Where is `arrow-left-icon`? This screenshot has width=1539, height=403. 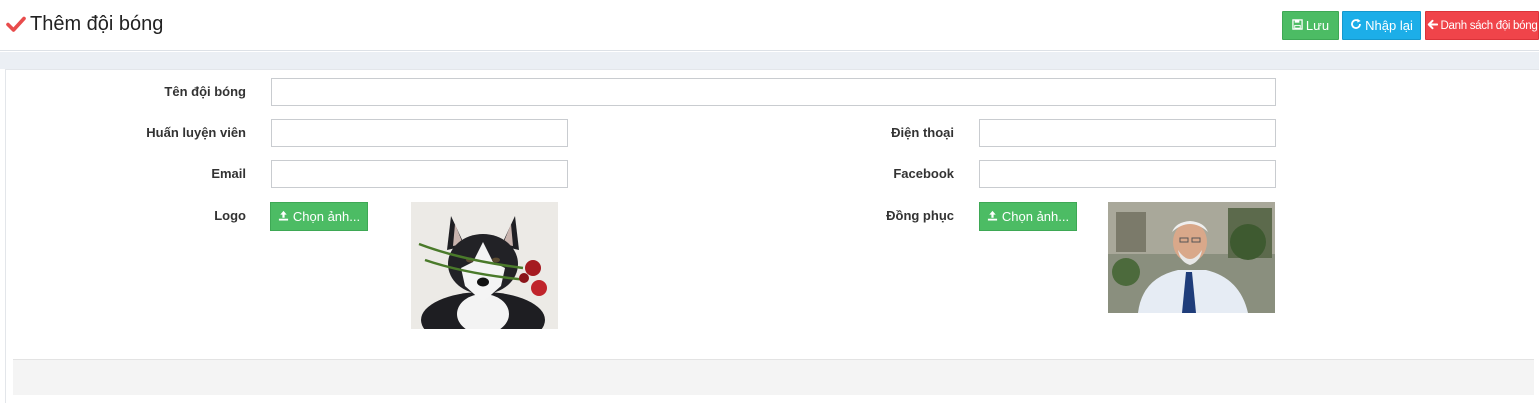 arrow-left-icon is located at coordinates (1434, 26).